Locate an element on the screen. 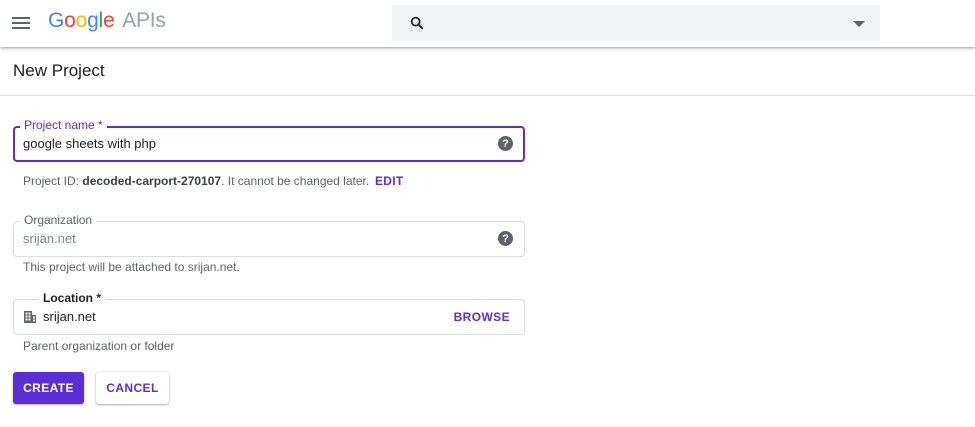 The height and width of the screenshot is (427, 975). location-hint: Parent organization or folder is located at coordinates (99, 346).